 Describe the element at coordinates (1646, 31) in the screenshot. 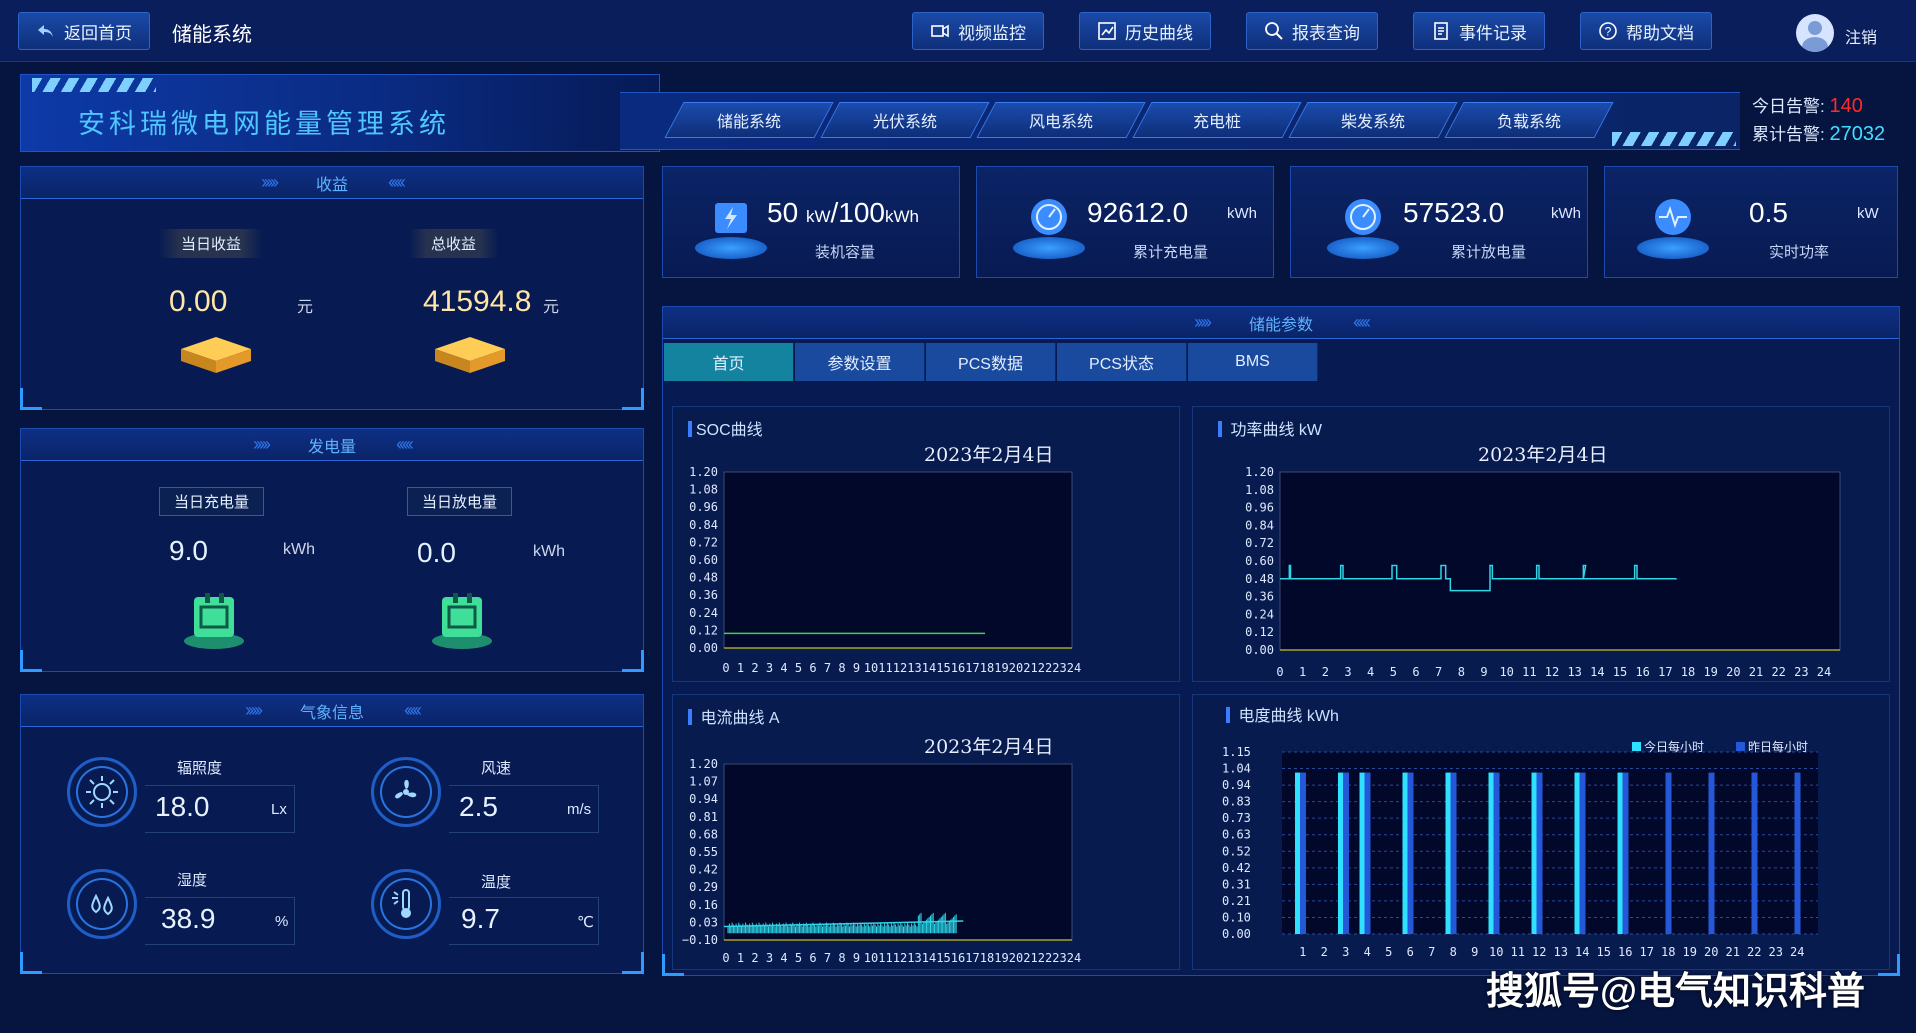

I see `nav-help-button: ? 帮助文档` at that location.